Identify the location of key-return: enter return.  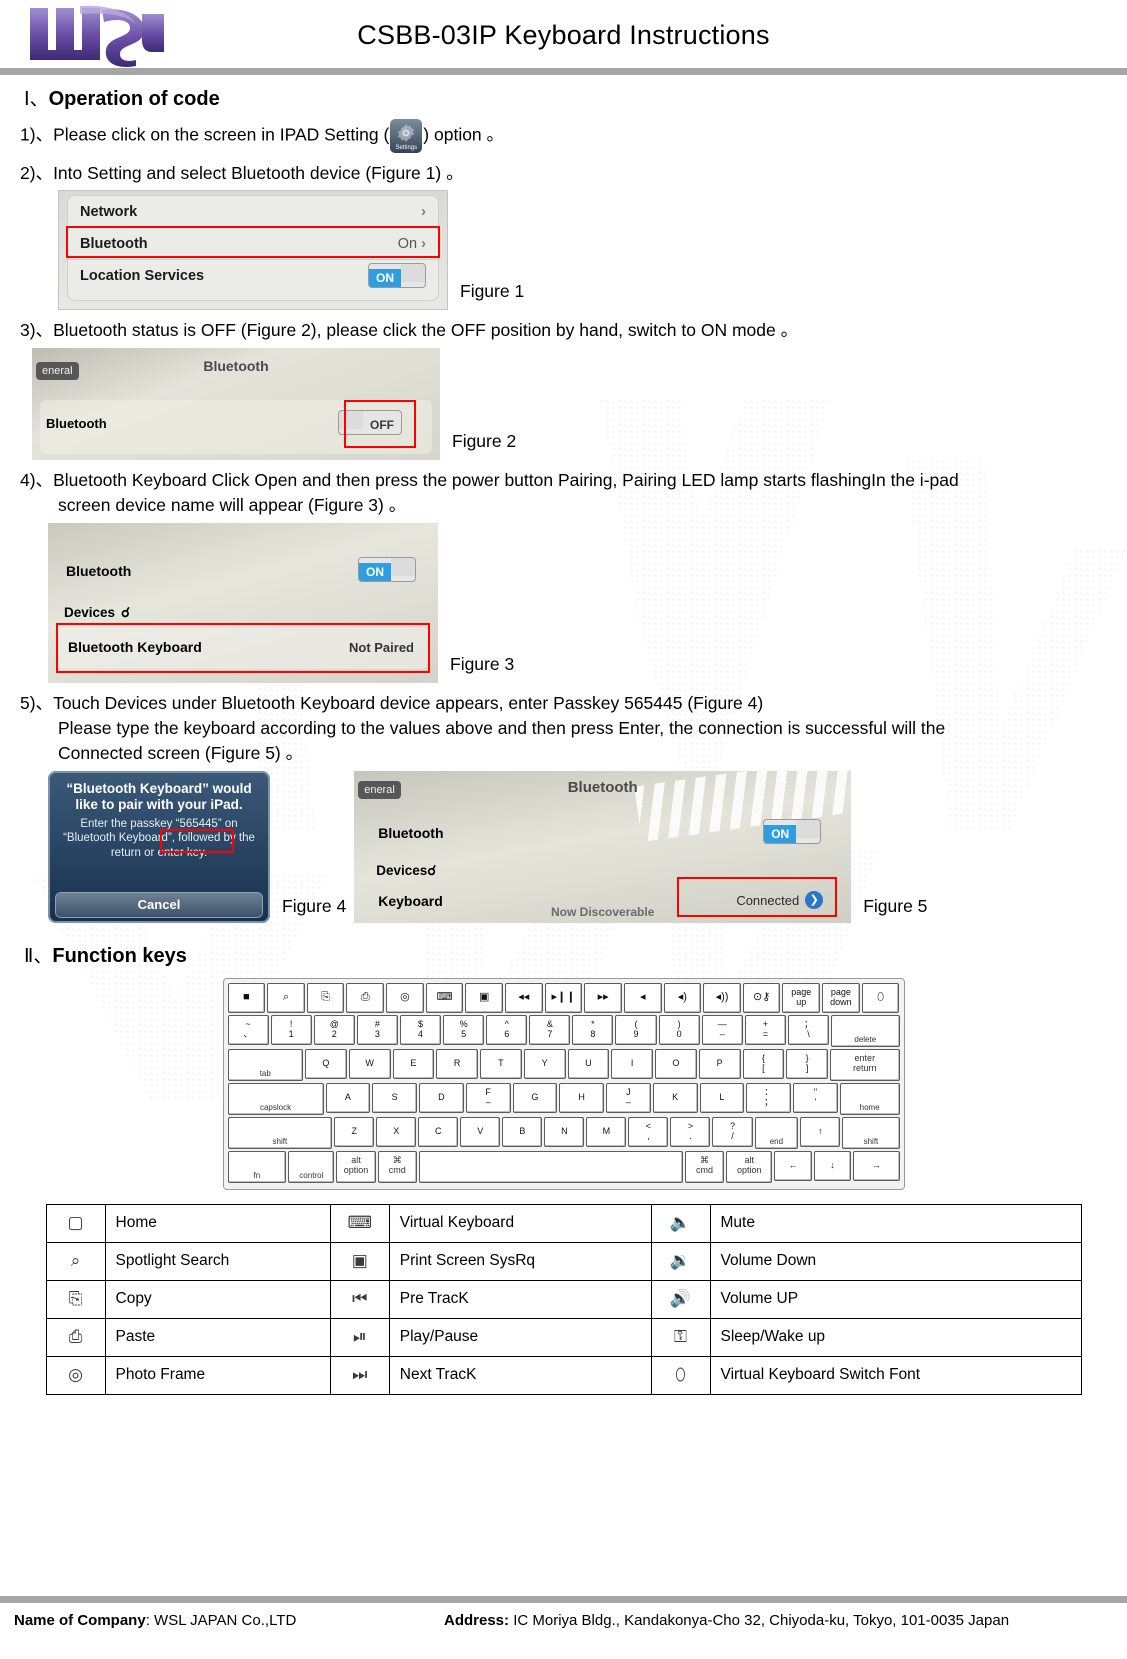
(865, 1064).